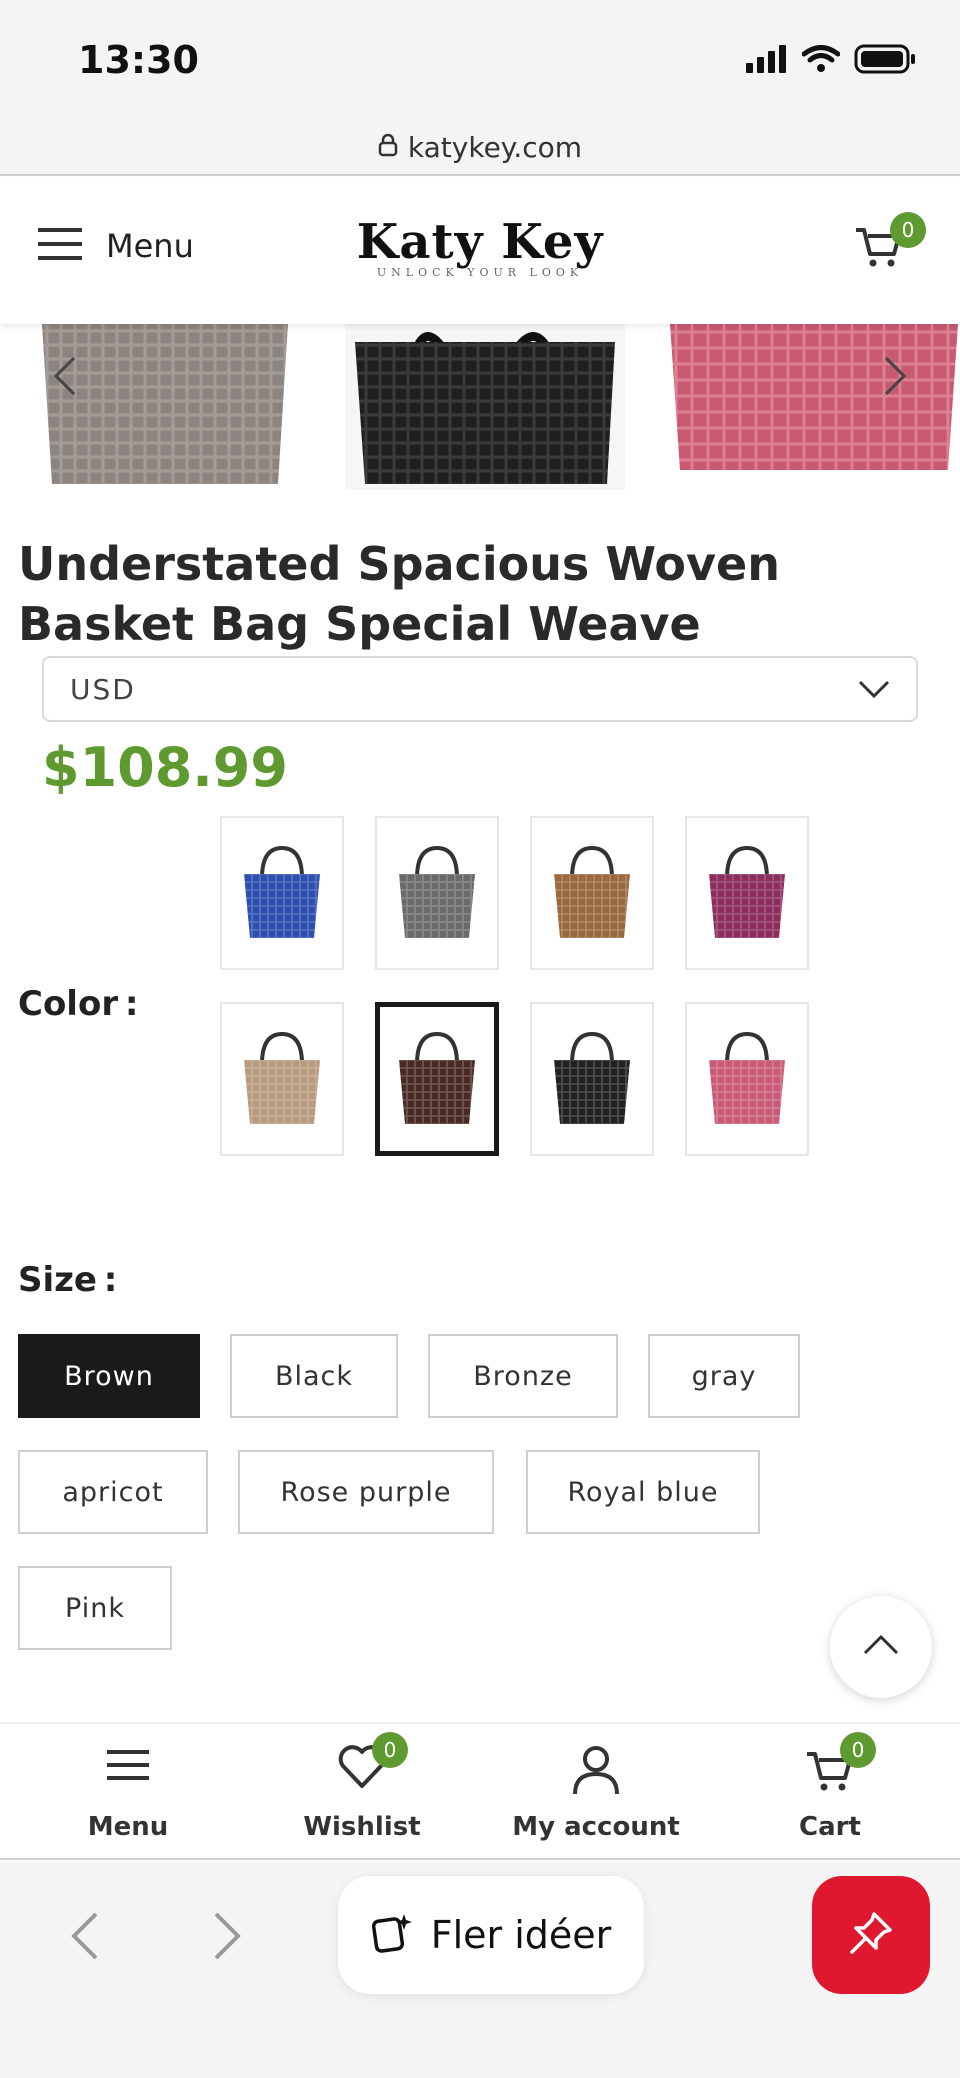 The image size is (960, 2078). What do you see at coordinates (830, 1827) in the screenshot?
I see `nav-cart-label: Cart` at bounding box center [830, 1827].